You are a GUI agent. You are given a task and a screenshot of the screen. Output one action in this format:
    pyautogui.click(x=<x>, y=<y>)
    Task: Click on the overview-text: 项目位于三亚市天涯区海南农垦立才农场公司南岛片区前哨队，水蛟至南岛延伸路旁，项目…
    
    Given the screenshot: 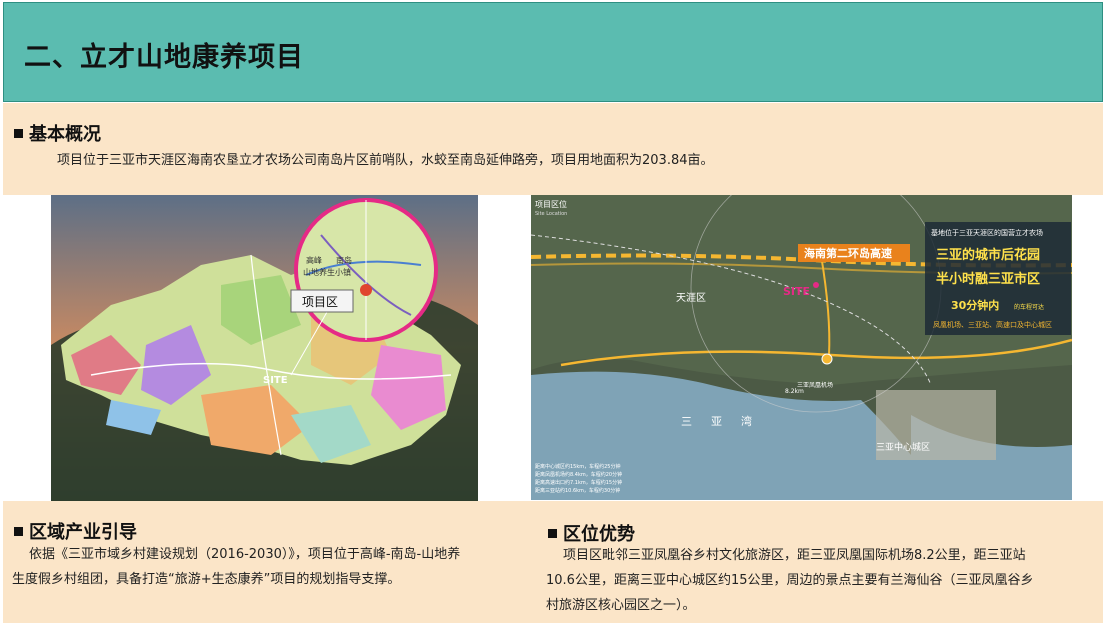 What is the action you would take?
    pyautogui.click(x=385, y=160)
    